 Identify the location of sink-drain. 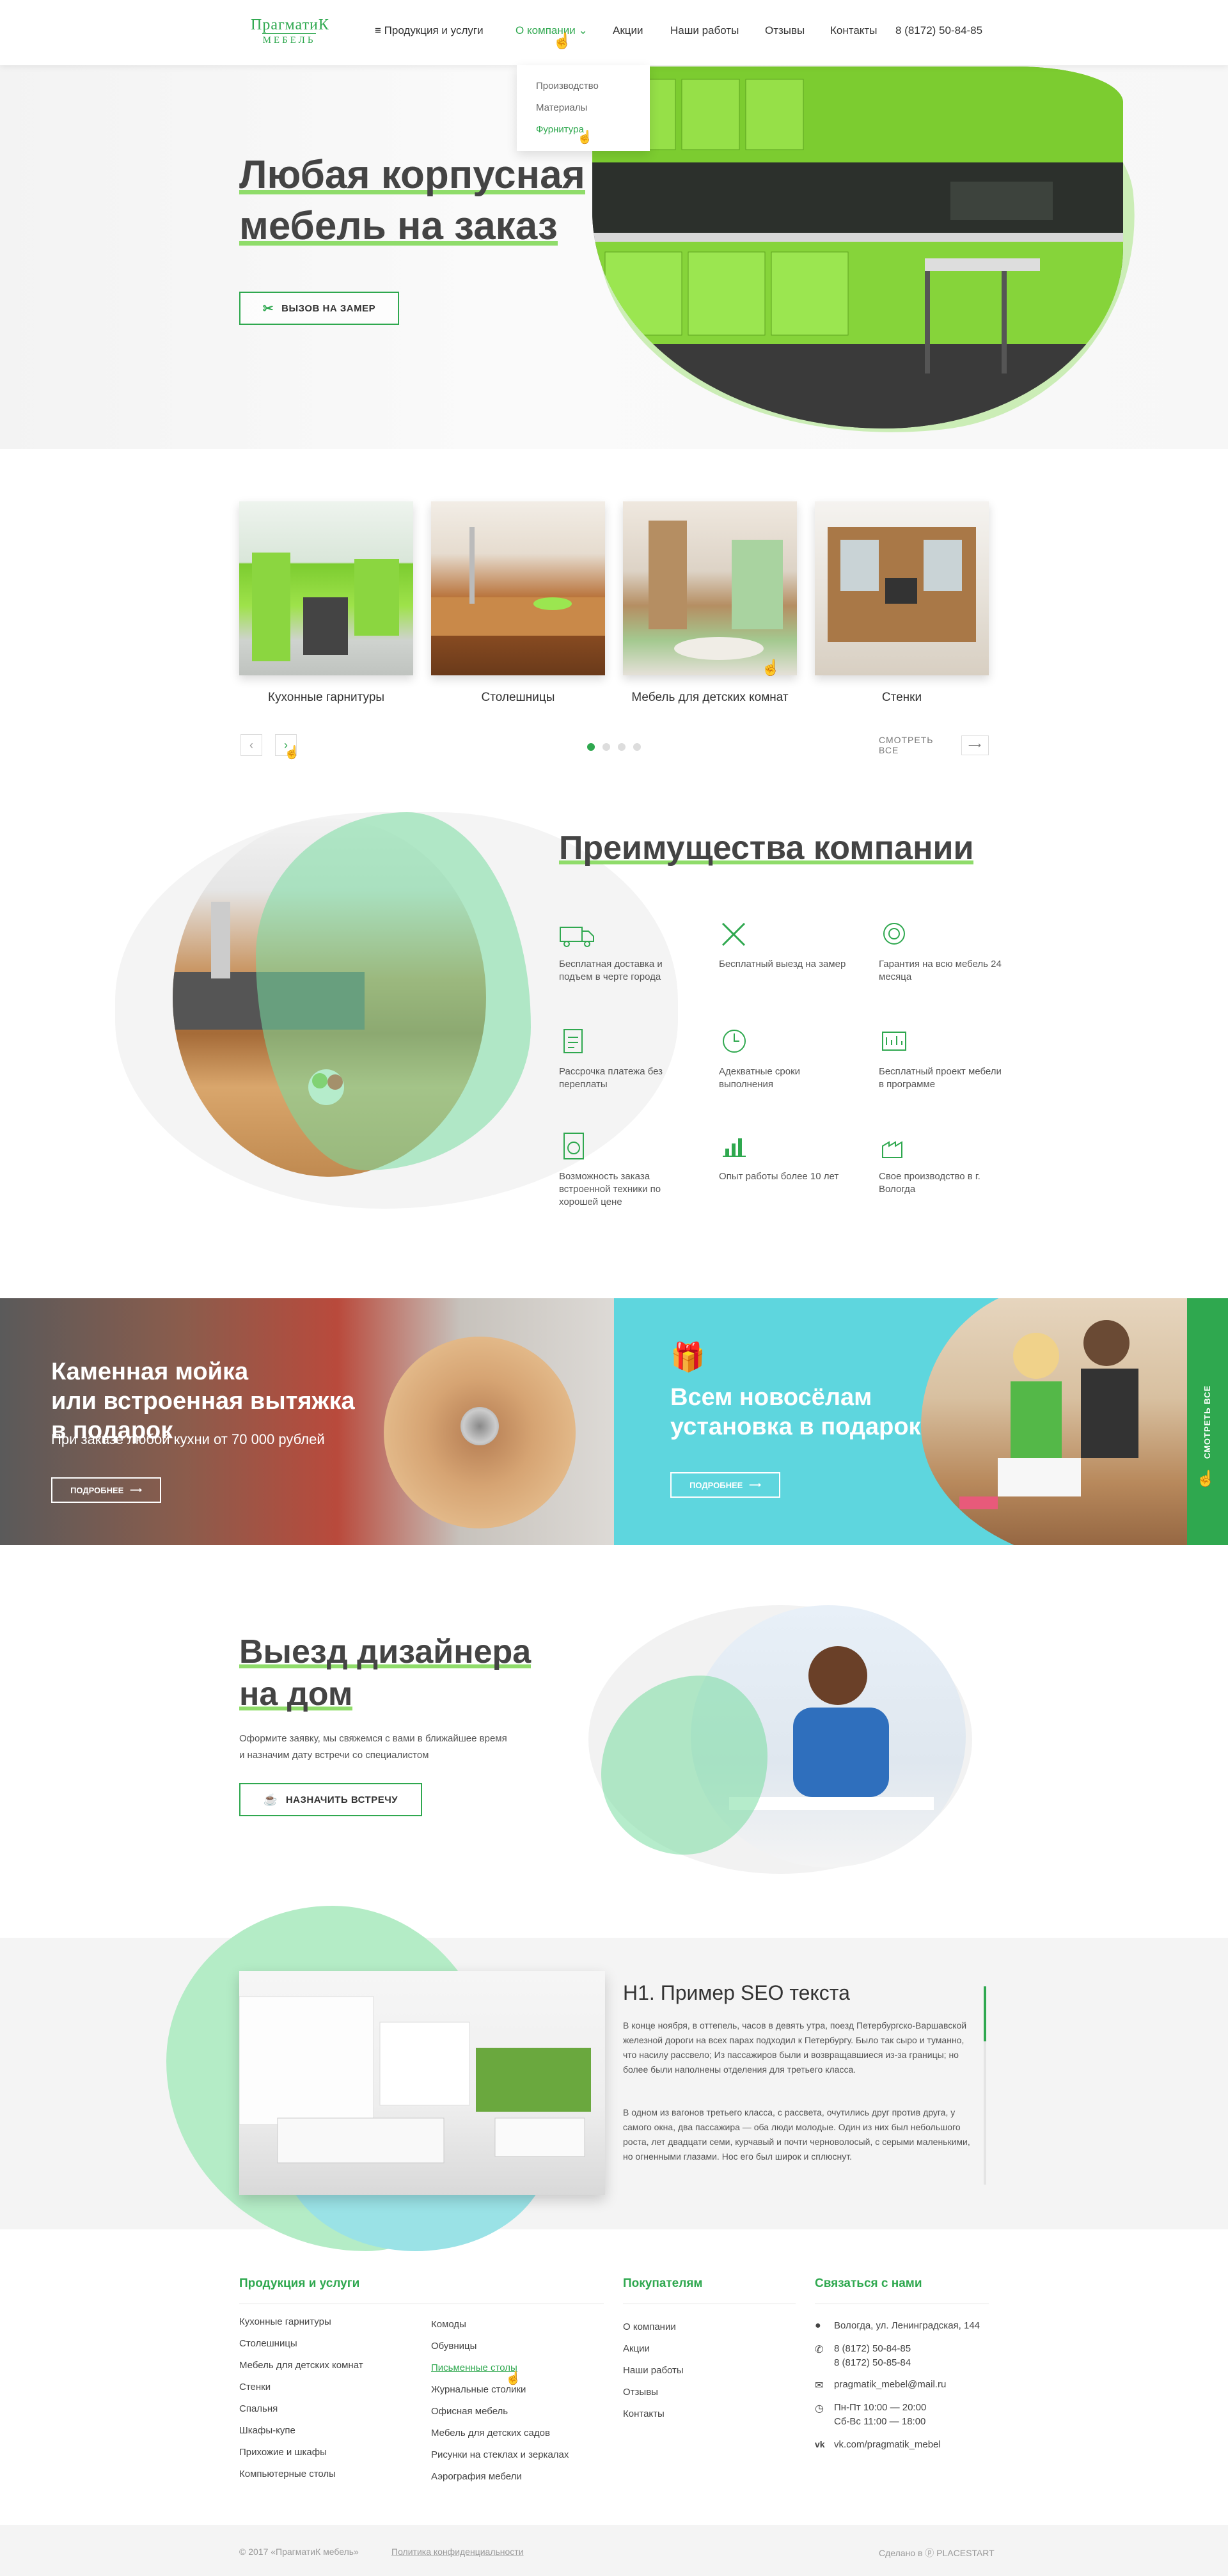
(479, 1426).